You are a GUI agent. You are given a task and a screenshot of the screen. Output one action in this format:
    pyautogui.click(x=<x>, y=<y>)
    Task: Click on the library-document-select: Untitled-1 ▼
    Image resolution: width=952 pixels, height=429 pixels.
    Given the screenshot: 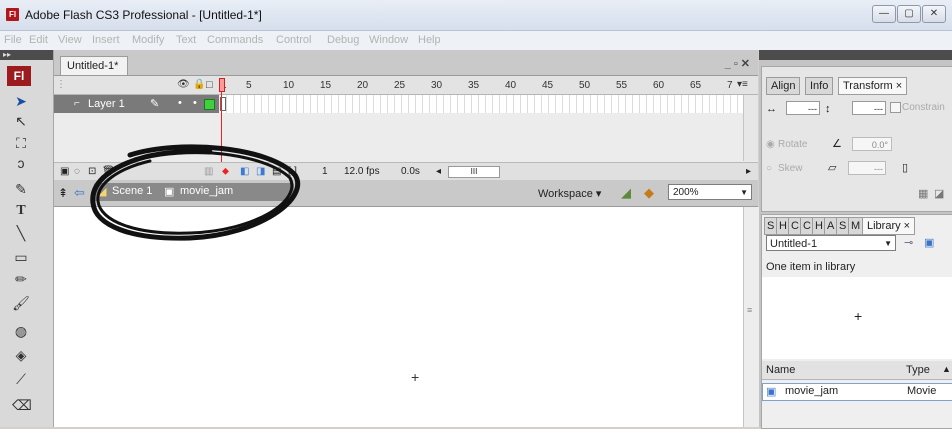 What is the action you would take?
    pyautogui.click(x=831, y=243)
    